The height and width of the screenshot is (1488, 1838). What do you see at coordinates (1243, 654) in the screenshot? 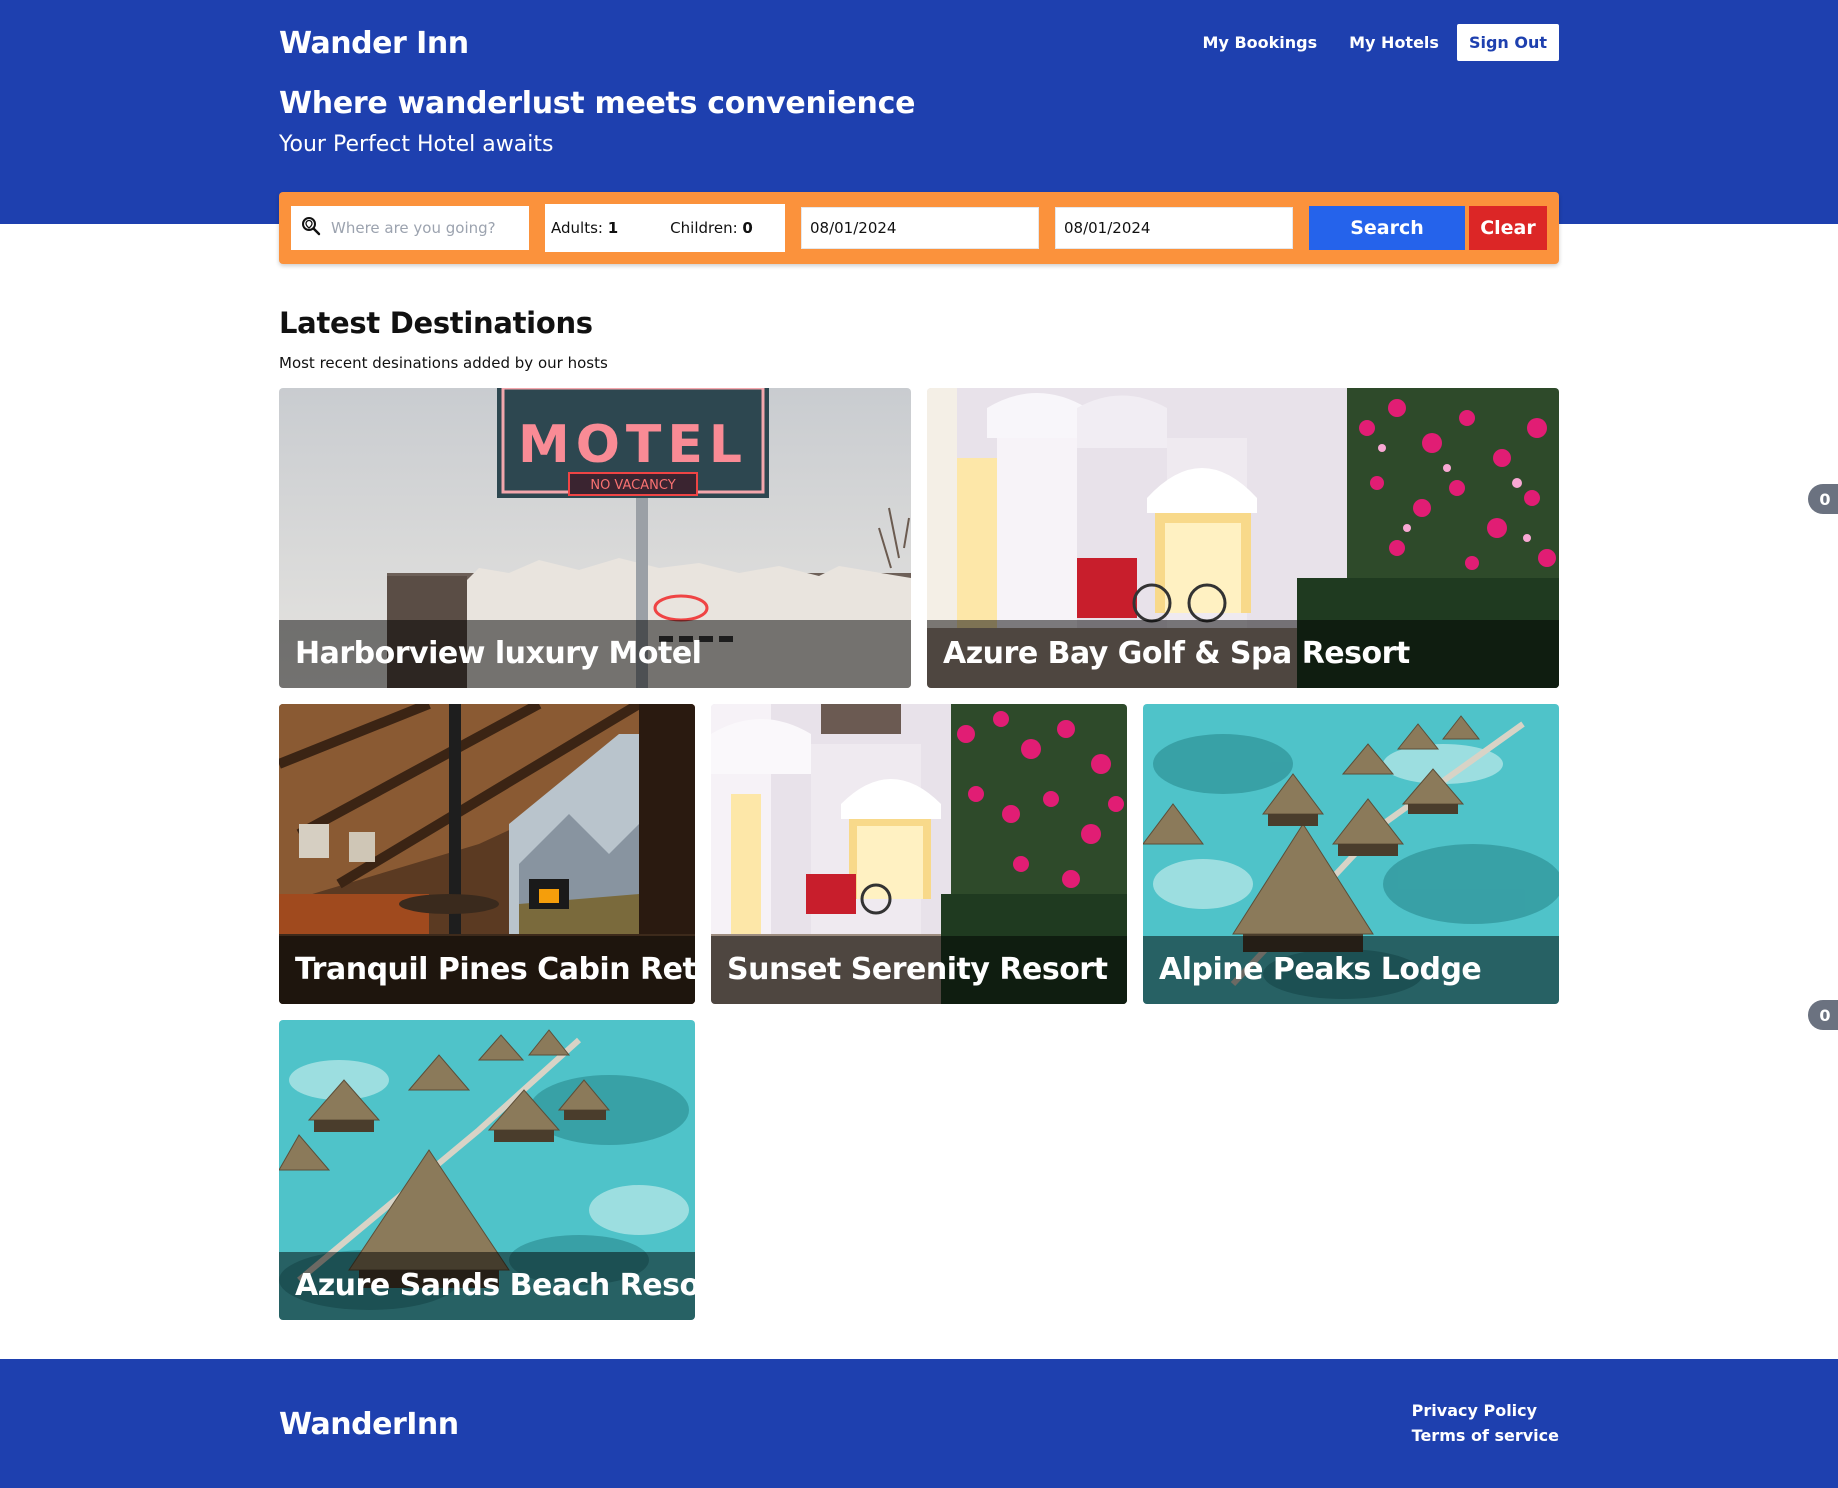
I see `destination-name: Azure Bay Golf & Spa Resort` at bounding box center [1243, 654].